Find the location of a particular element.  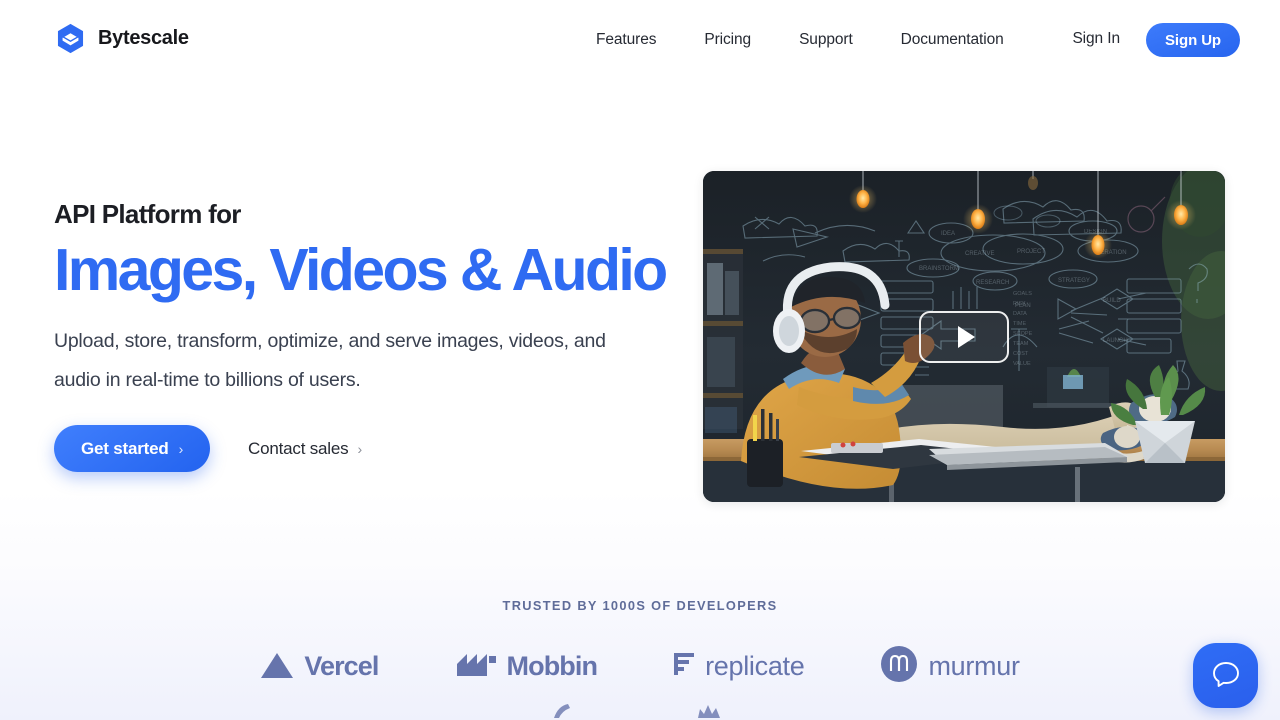

contact-sales-label: Contact sales is located at coordinates (298, 448).